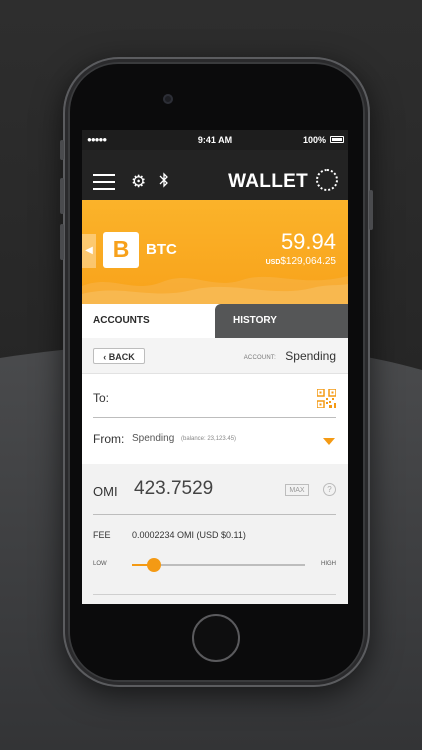 The height and width of the screenshot is (750, 422). I want to click on slider-high-label: HIGH, so click(328, 564).